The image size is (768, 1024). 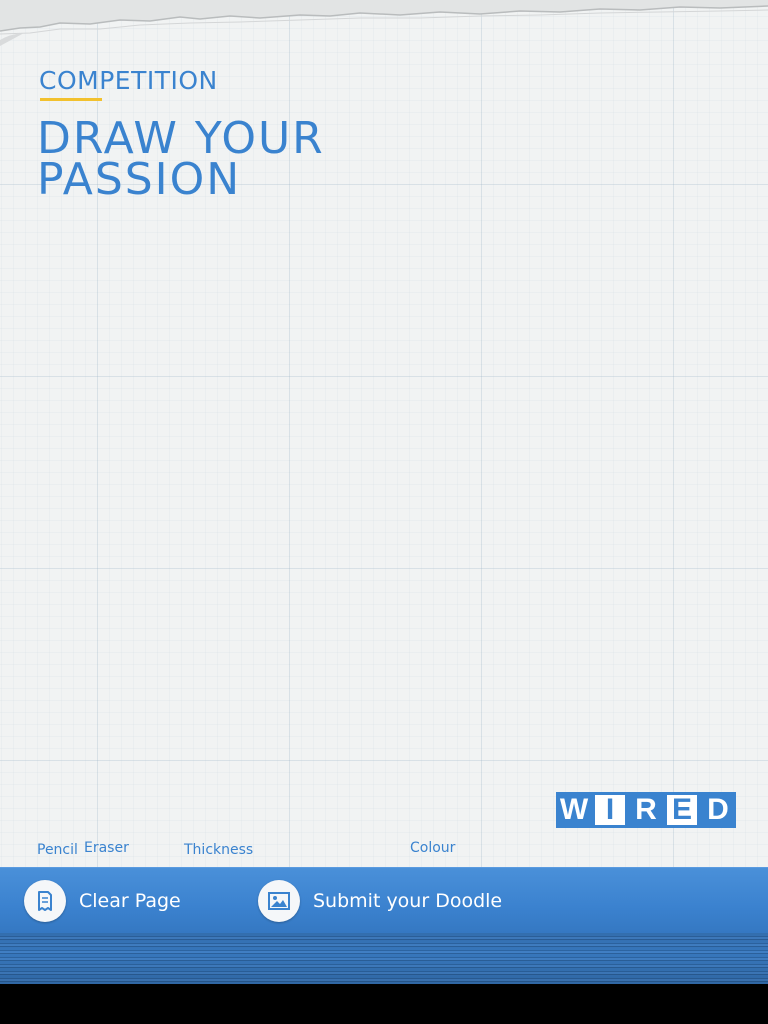 What do you see at coordinates (408, 901) in the screenshot?
I see `submit-doodle-label: Submit your Doodle` at bounding box center [408, 901].